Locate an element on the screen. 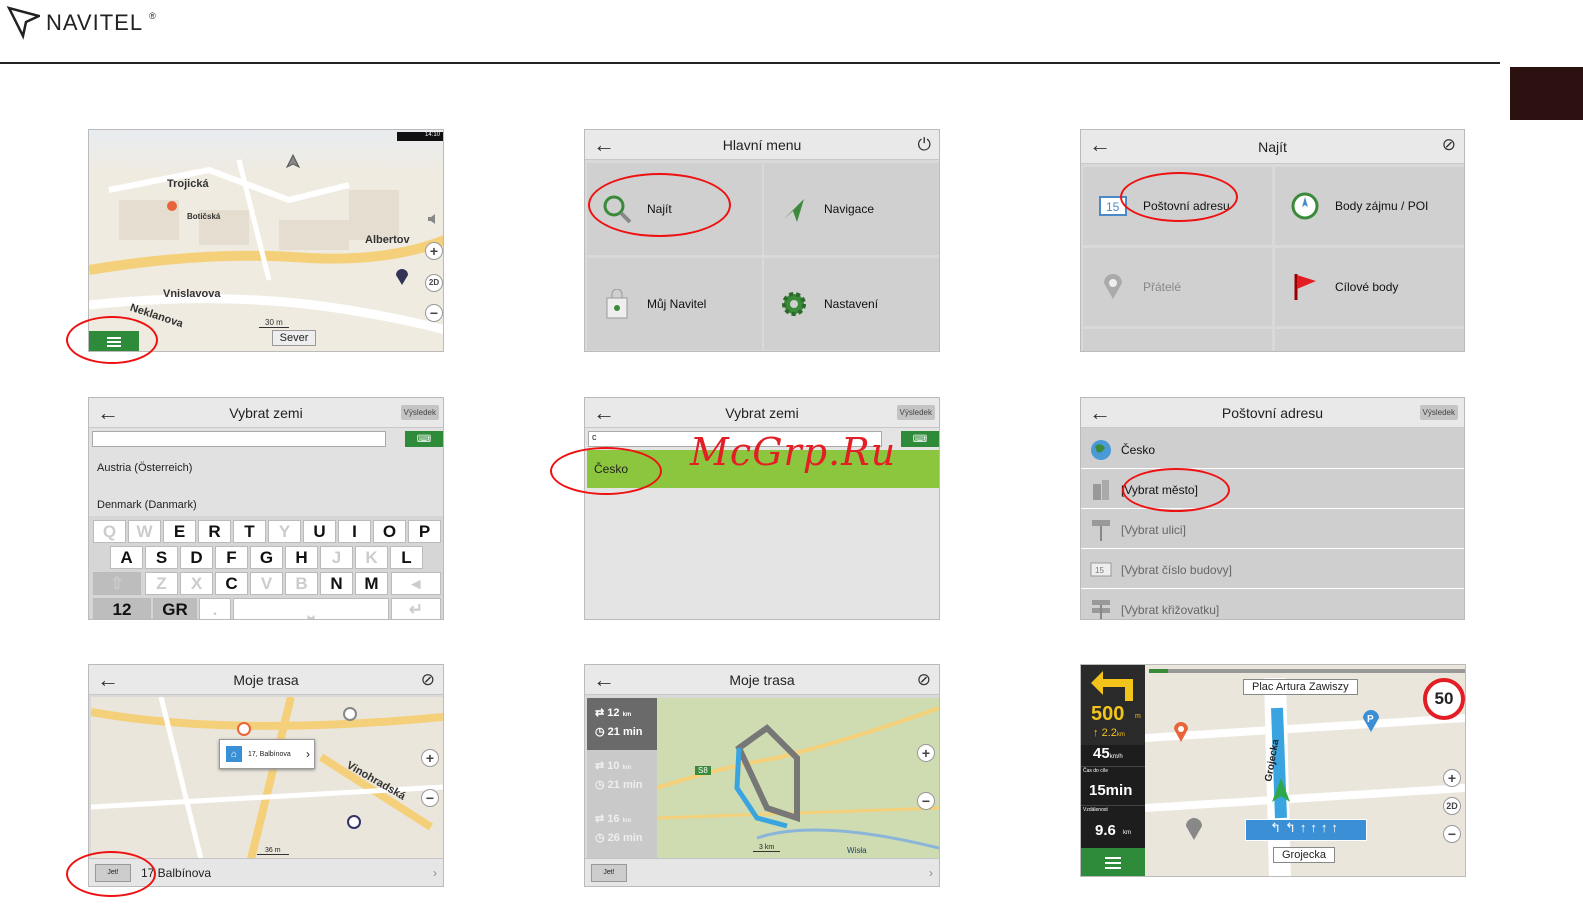  compass-icon is located at coordinates (293, 161).